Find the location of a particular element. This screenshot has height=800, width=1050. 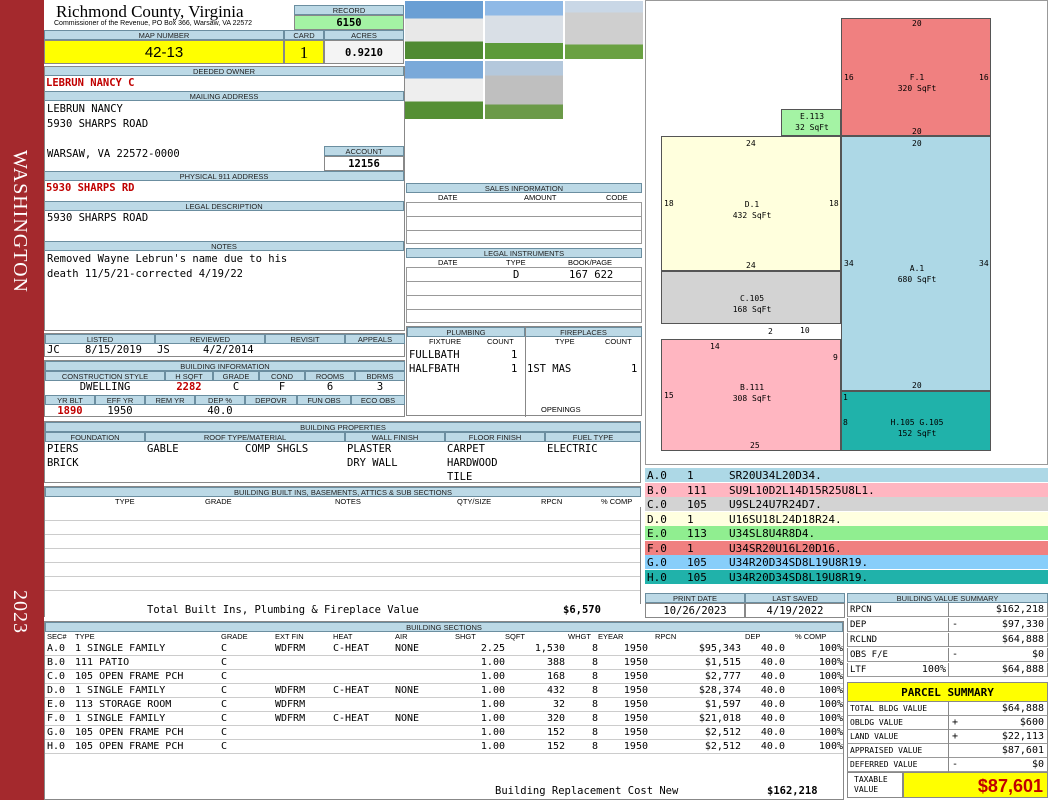

section-col: TYPE is located at coordinates (85, 636).